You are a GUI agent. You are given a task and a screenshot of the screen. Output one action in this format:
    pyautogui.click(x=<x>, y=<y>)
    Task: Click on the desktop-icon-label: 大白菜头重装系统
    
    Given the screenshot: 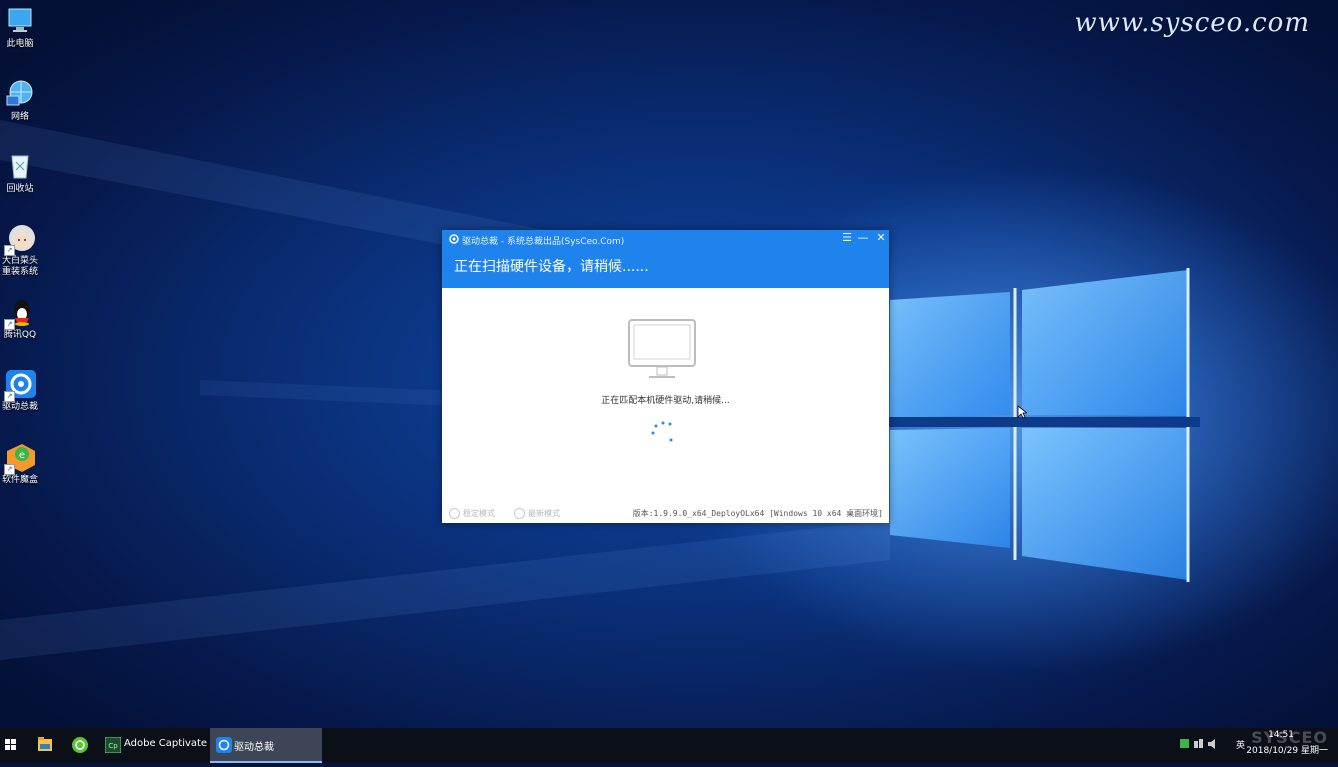 What is the action you would take?
    pyautogui.click(x=19, y=266)
    